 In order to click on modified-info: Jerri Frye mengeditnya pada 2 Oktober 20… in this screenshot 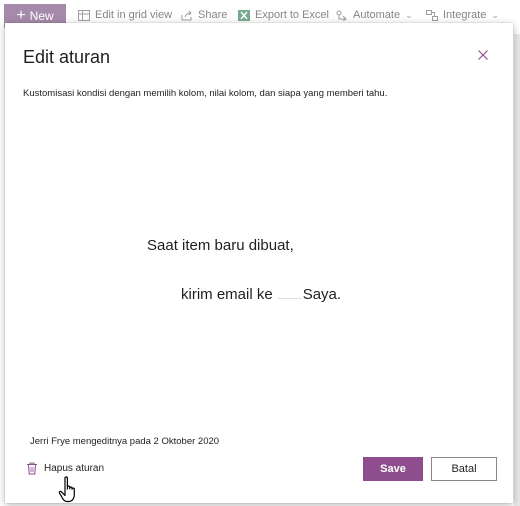, I will do `click(125, 441)`.